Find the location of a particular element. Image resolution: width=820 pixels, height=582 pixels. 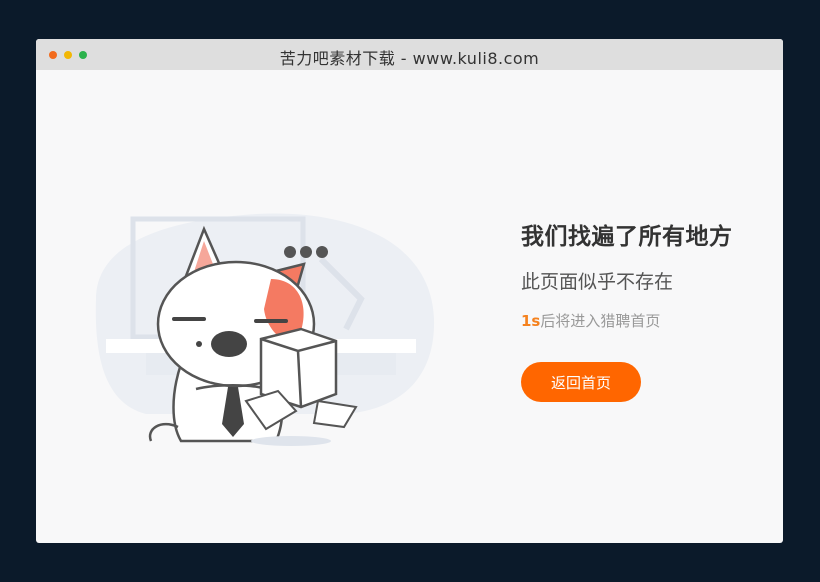

countdown-seconds: 1s is located at coordinates (531, 321).